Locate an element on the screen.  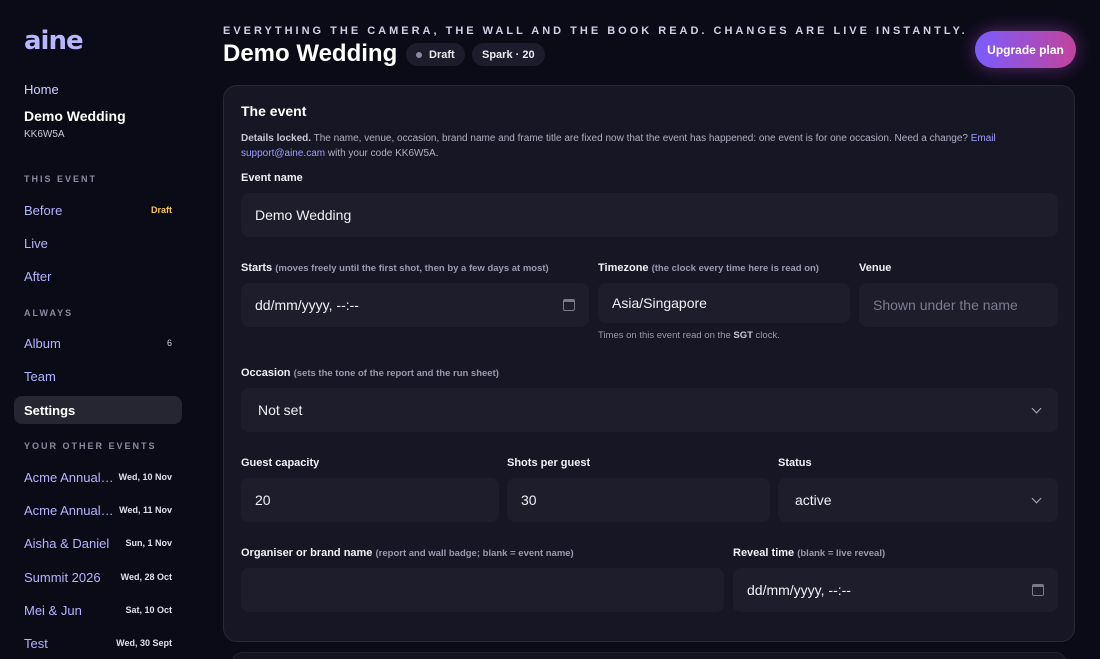
reveal-time-value: dd/mm/yyyy, --:-- is located at coordinates (799, 590).